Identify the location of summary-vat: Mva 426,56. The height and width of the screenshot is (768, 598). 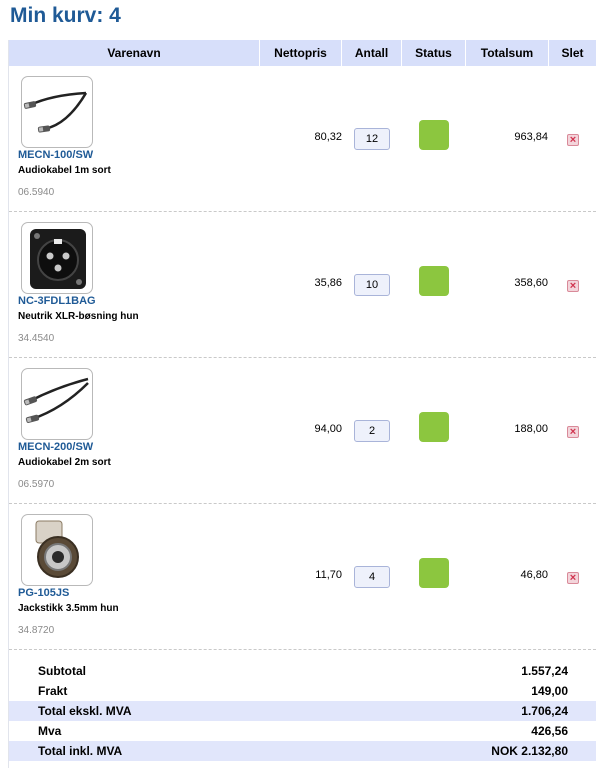
(302, 731).